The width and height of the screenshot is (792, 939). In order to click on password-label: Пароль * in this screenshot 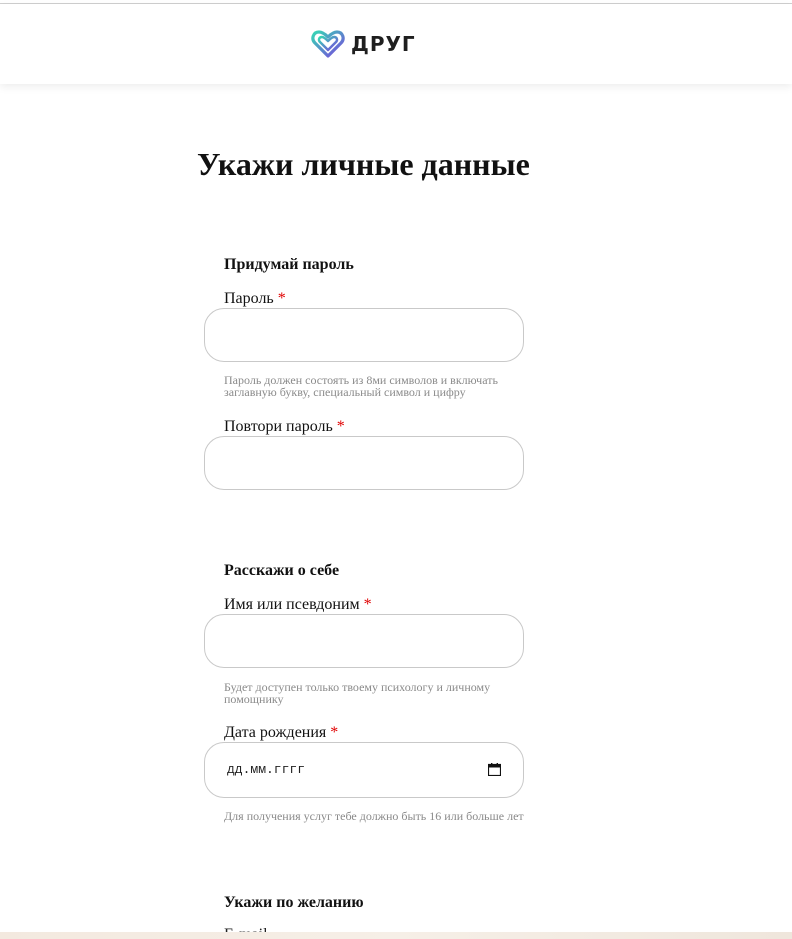, I will do `click(255, 299)`.